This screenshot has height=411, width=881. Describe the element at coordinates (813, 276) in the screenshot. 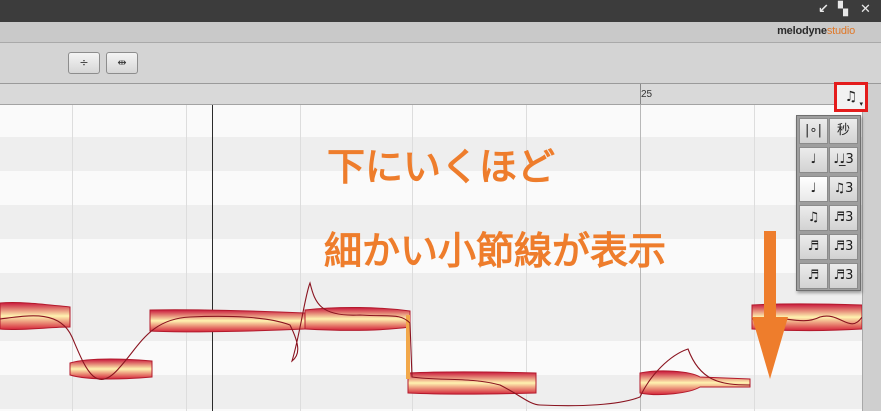

I see `grid-option-thirty-second: ♬` at that location.